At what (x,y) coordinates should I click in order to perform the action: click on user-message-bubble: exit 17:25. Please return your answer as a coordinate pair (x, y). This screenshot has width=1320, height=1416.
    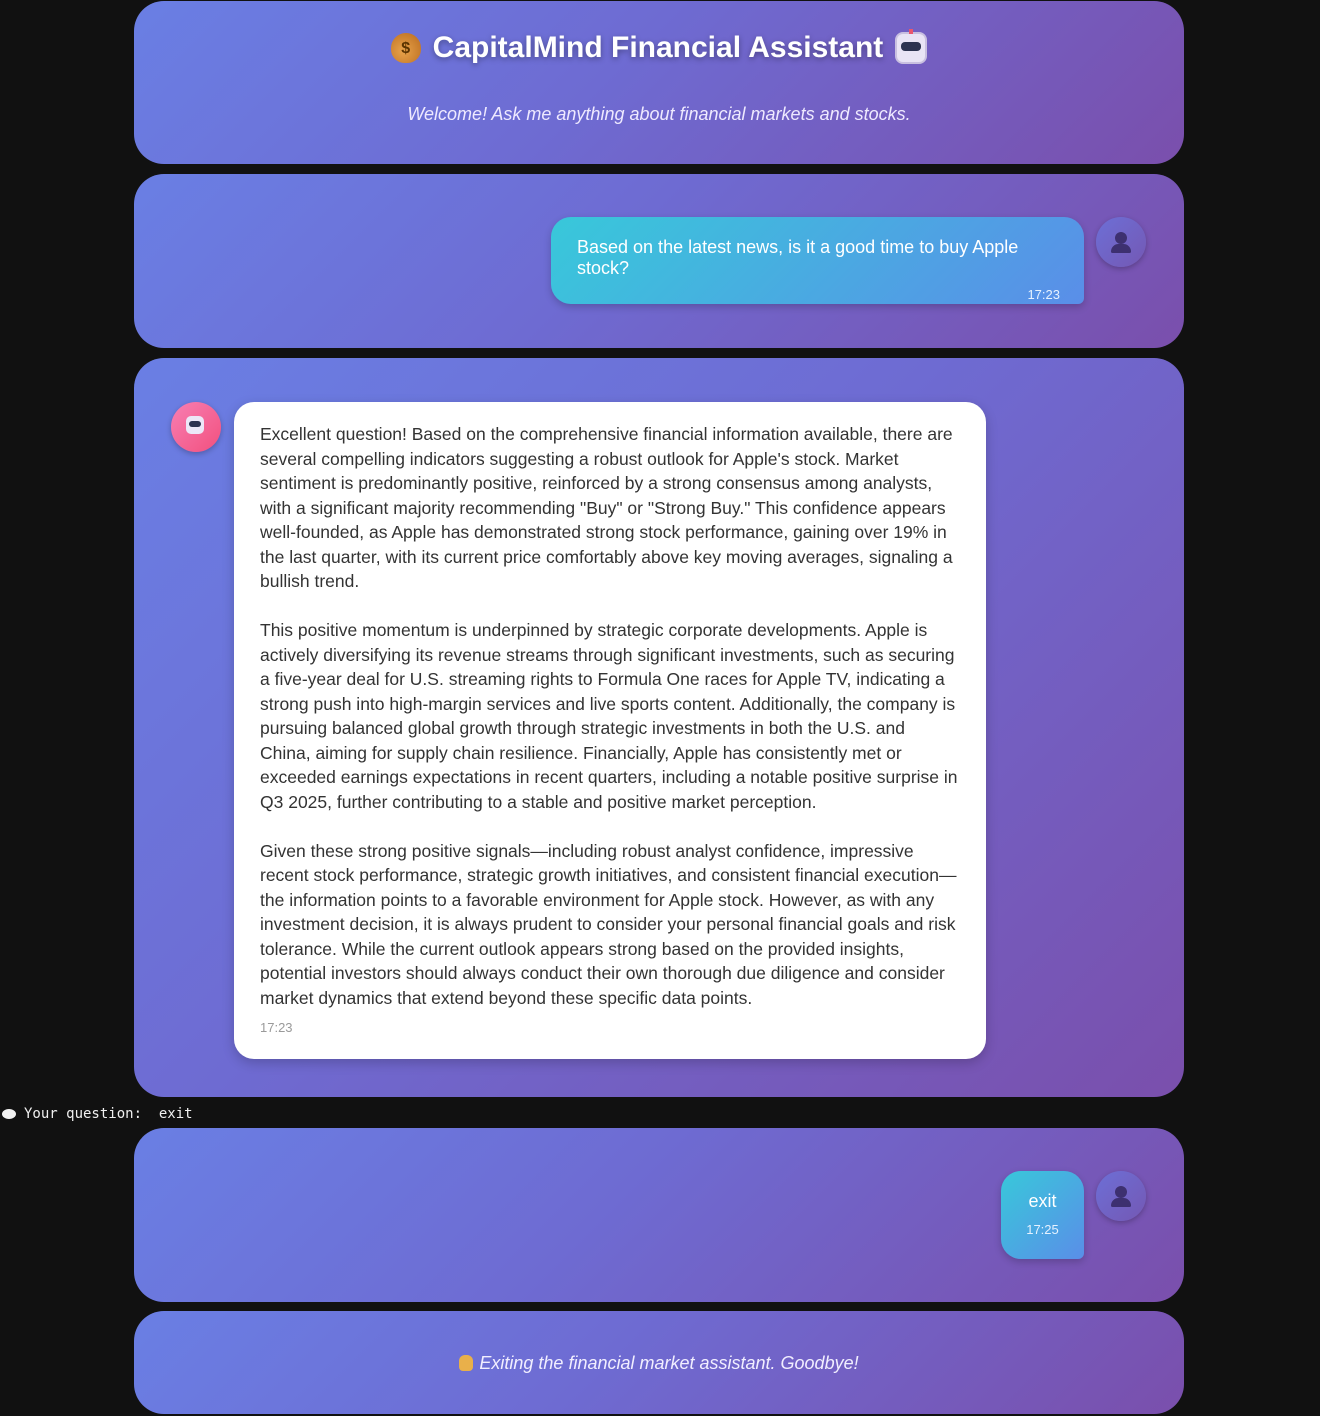
    Looking at the image, I should click on (1042, 1215).